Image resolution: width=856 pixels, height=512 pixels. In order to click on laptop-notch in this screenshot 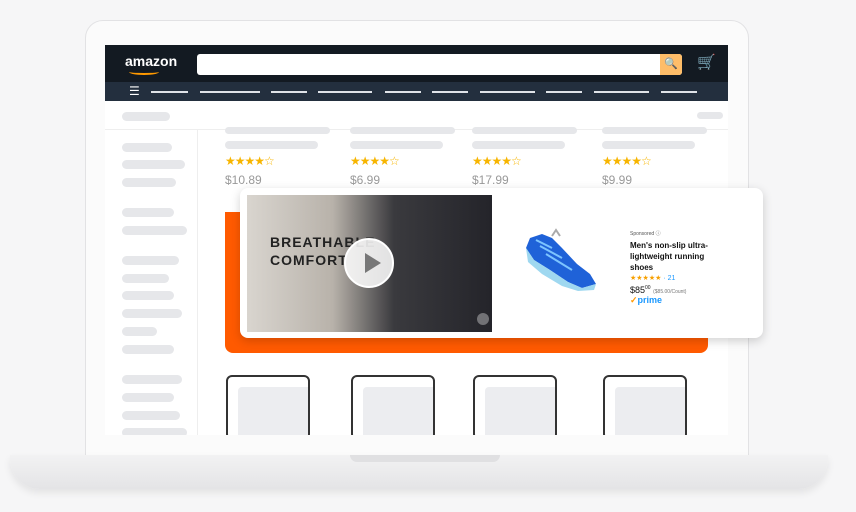, I will do `click(425, 458)`.